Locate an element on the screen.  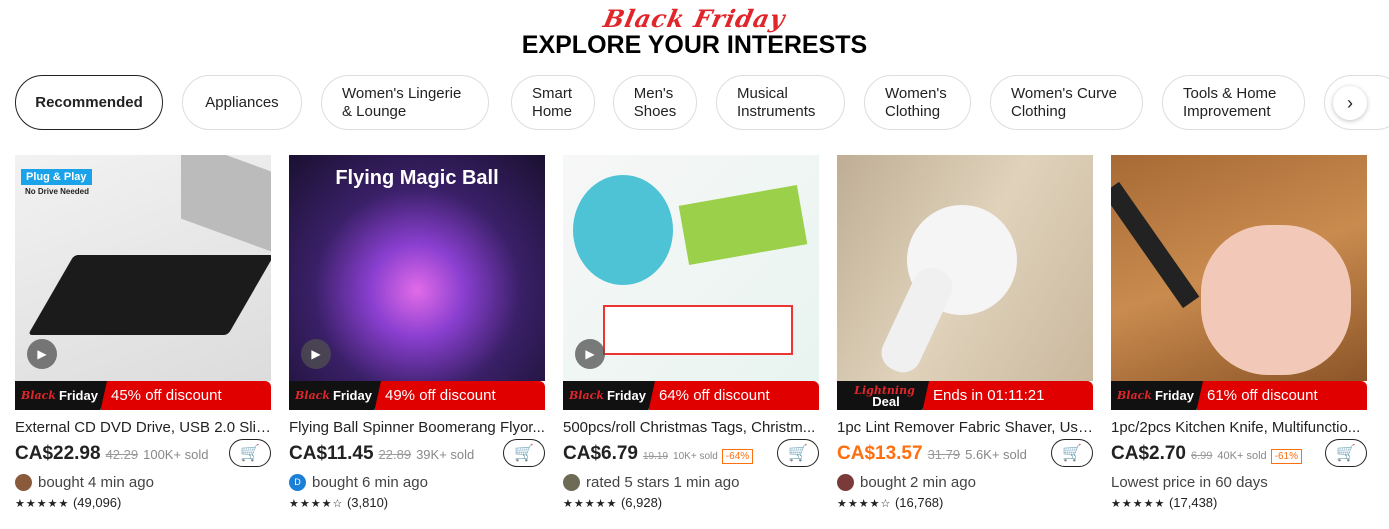
discount-badge: -61% is located at coordinates (1286, 456).